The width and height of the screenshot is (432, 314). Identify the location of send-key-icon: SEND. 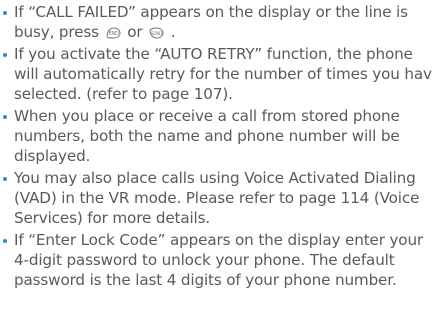
(156, 33).